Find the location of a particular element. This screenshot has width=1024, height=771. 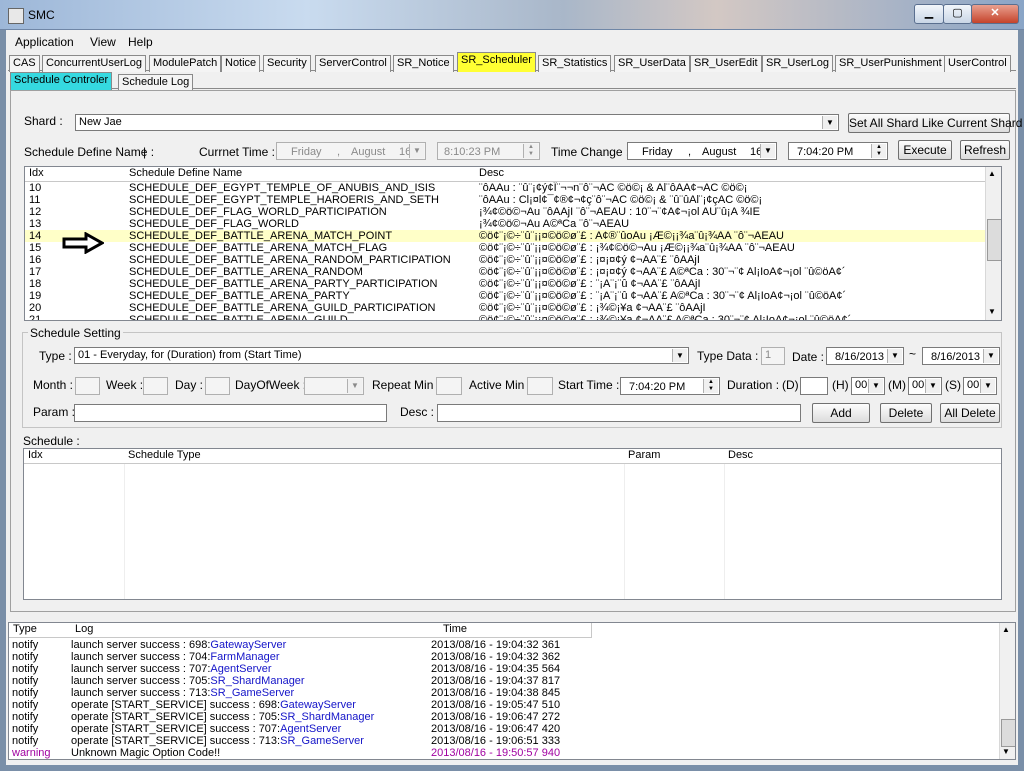

tab-sr-userpunishment: SR_UserPunishment is located at coordinates (890, 63).